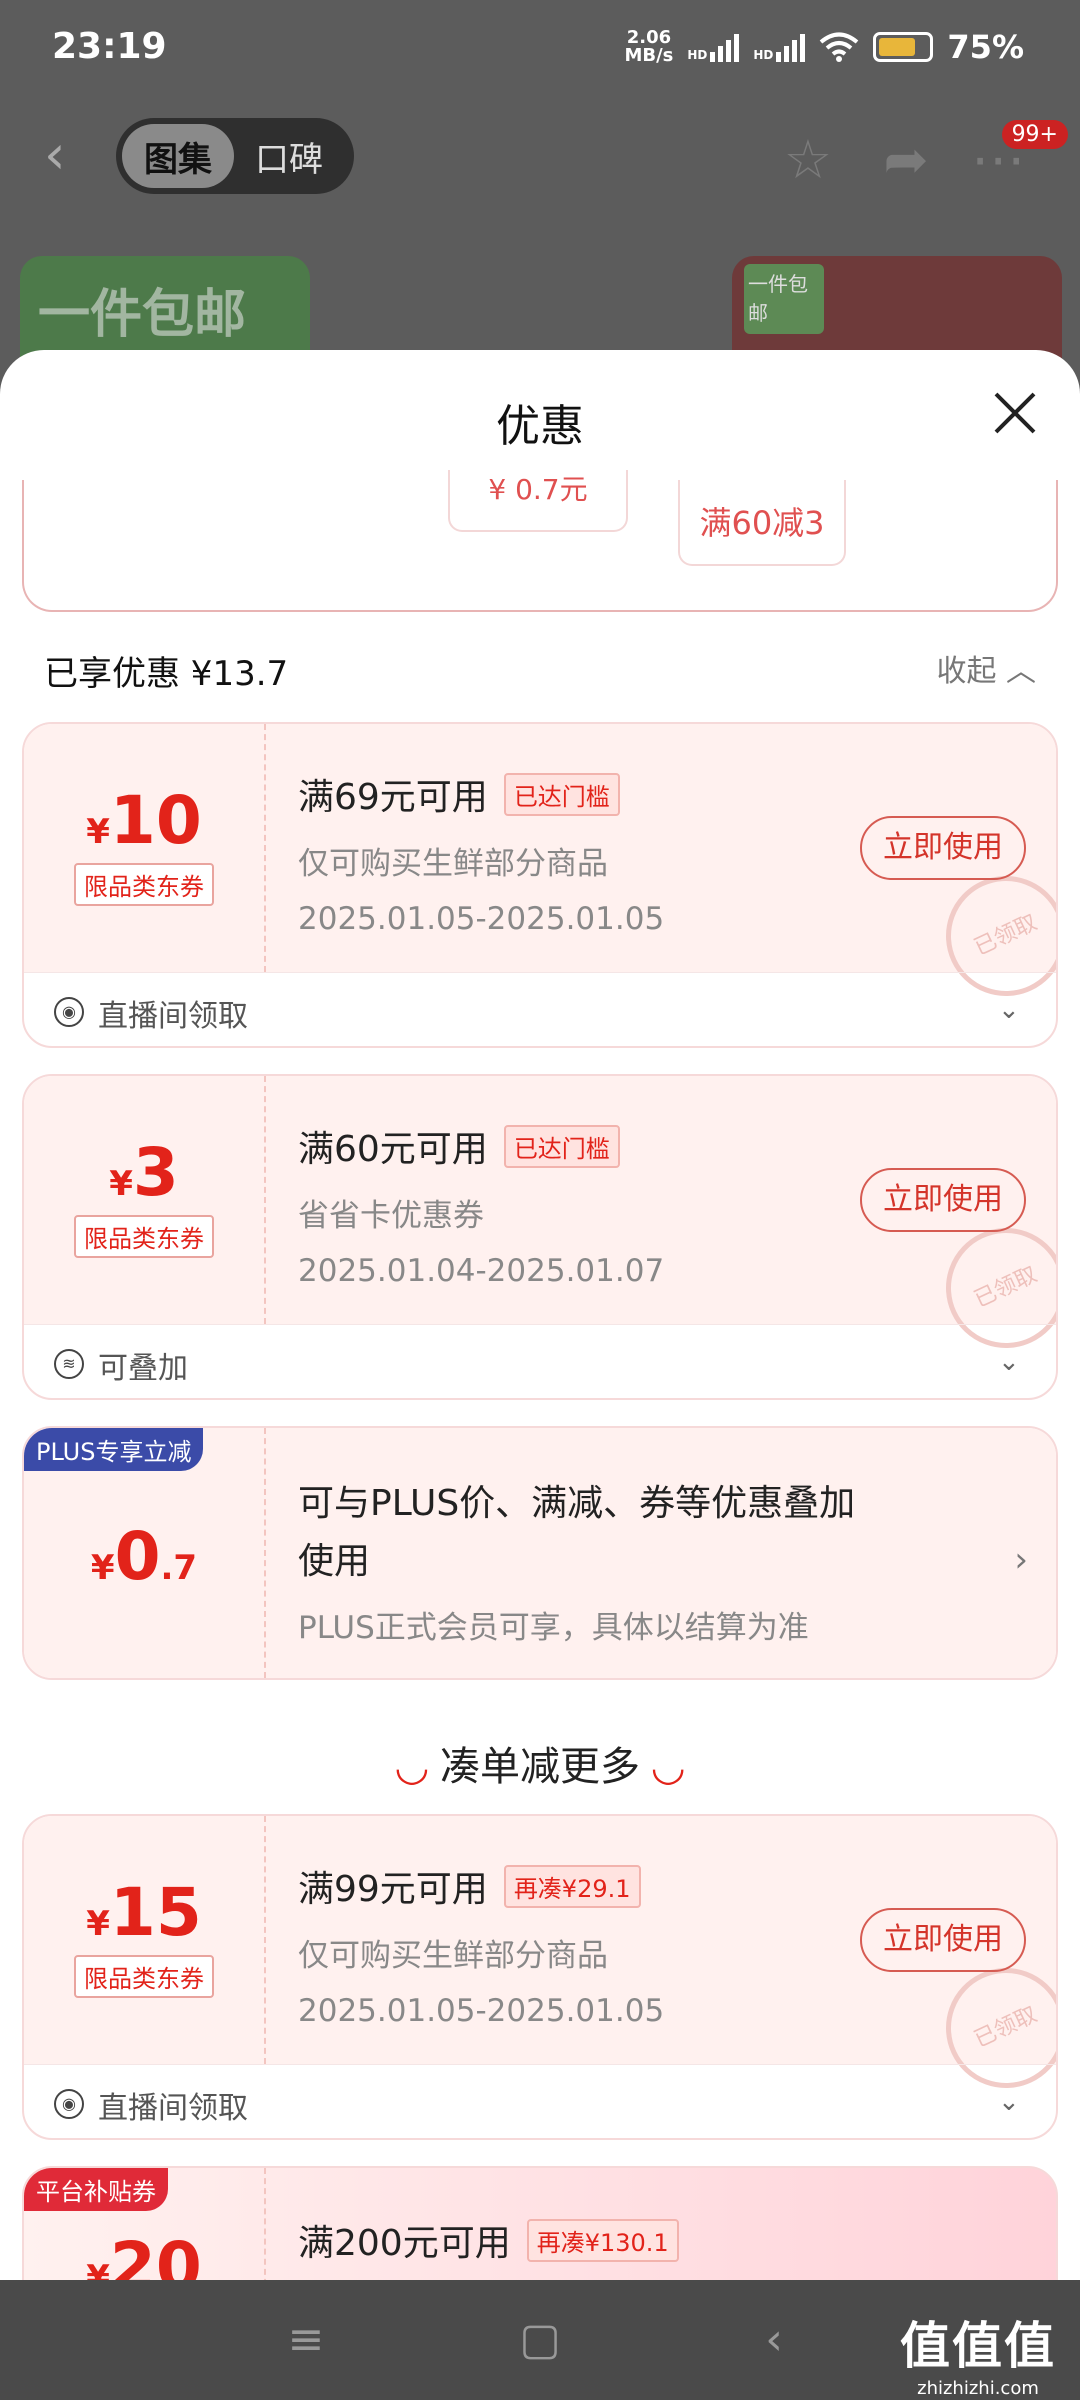  What do you see at coordinates (1021, 1560) in the screenshot?
I see `chevron-right-icon: ›` at bounding box center [1021, 1560].